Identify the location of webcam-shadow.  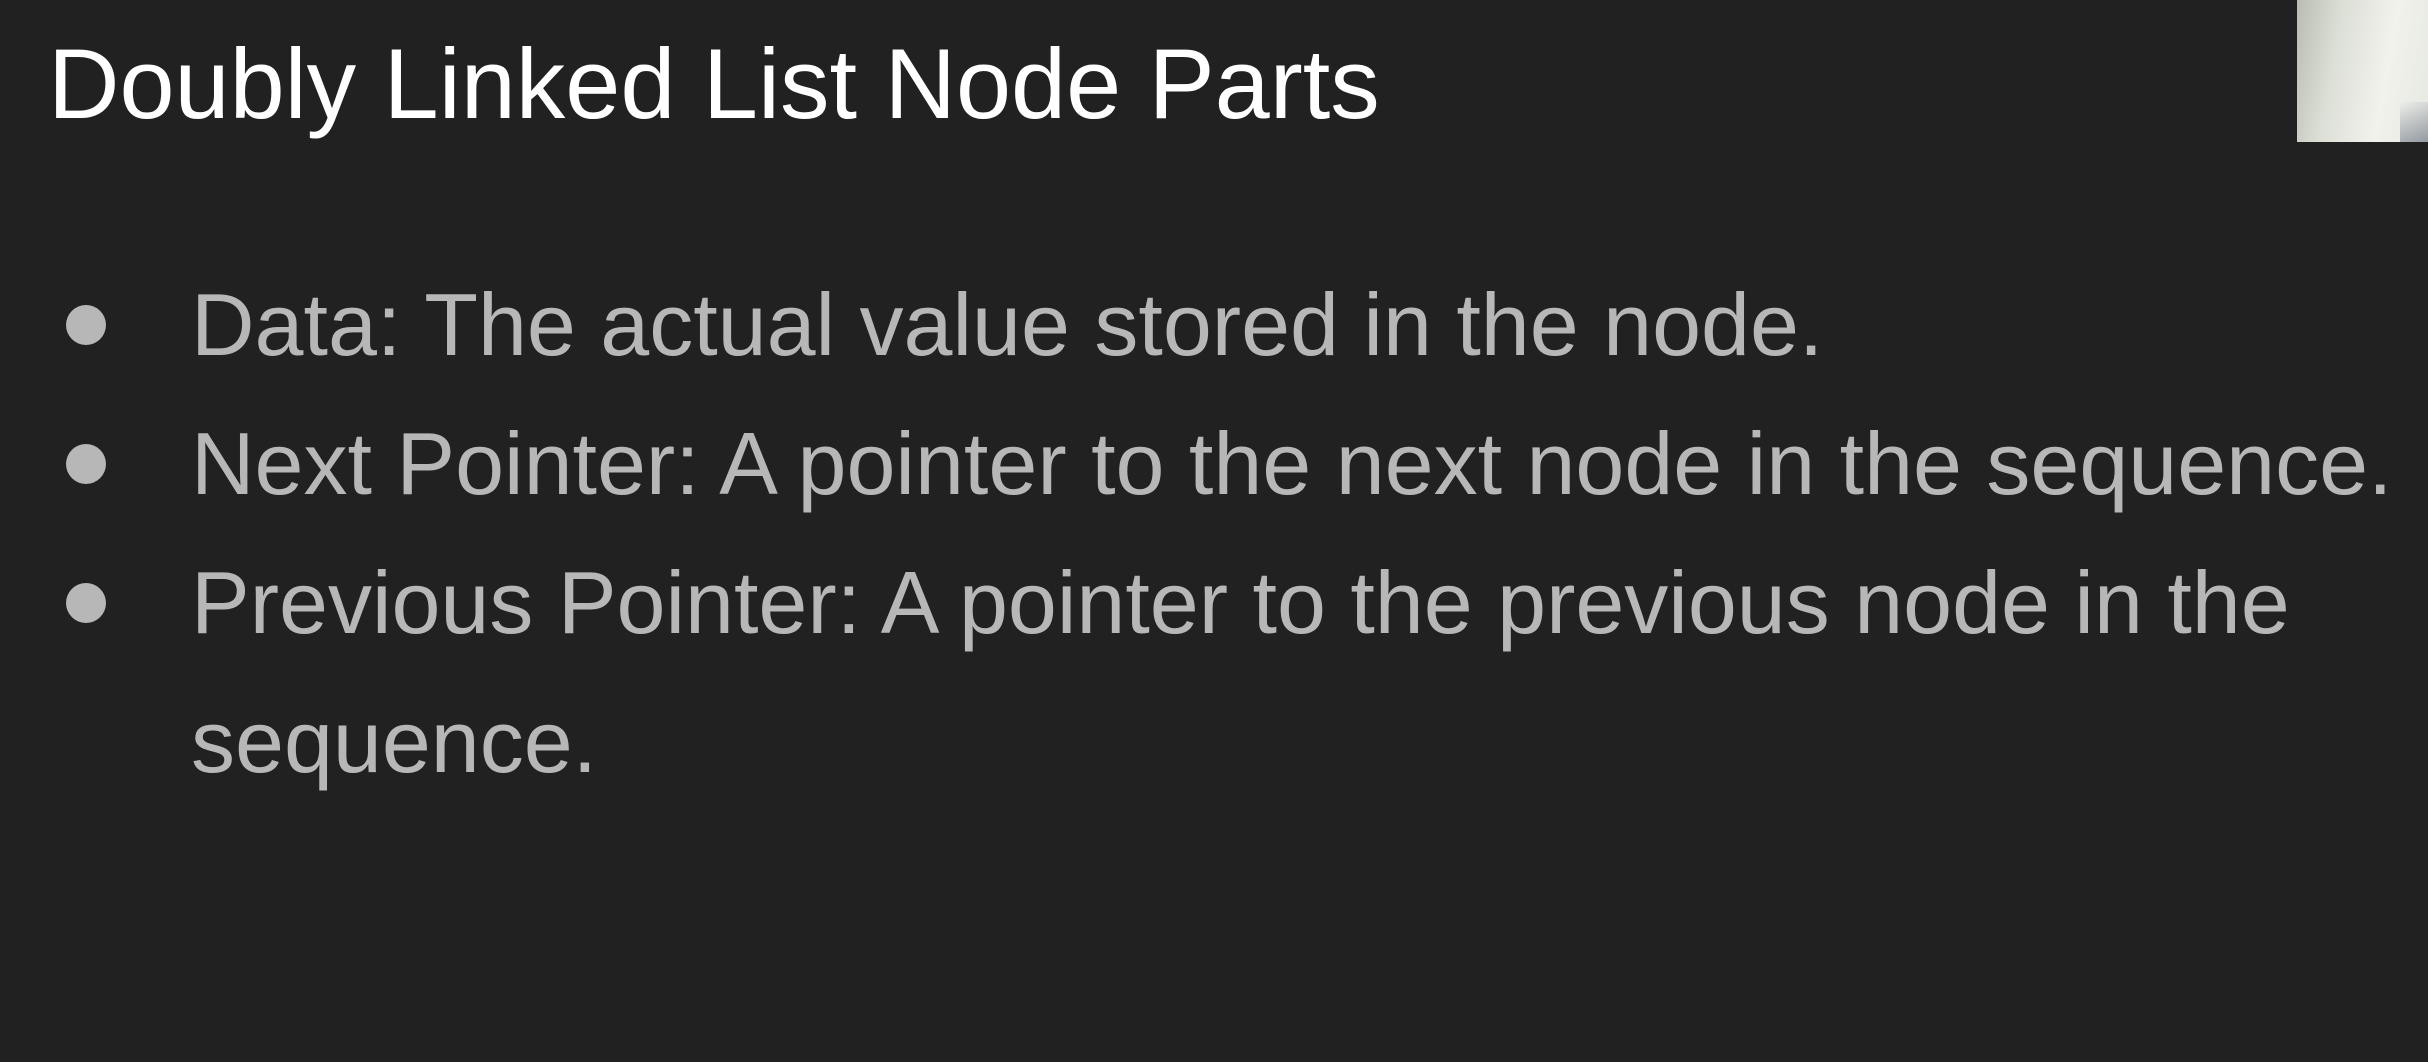
(2414, 122).